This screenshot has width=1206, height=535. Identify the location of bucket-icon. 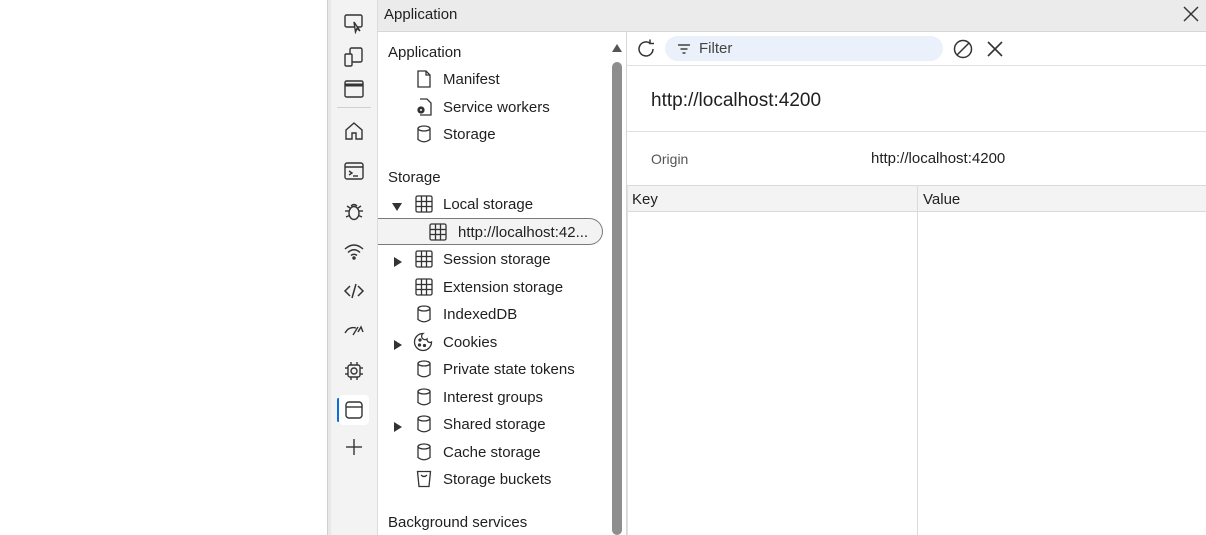
(424, 479).